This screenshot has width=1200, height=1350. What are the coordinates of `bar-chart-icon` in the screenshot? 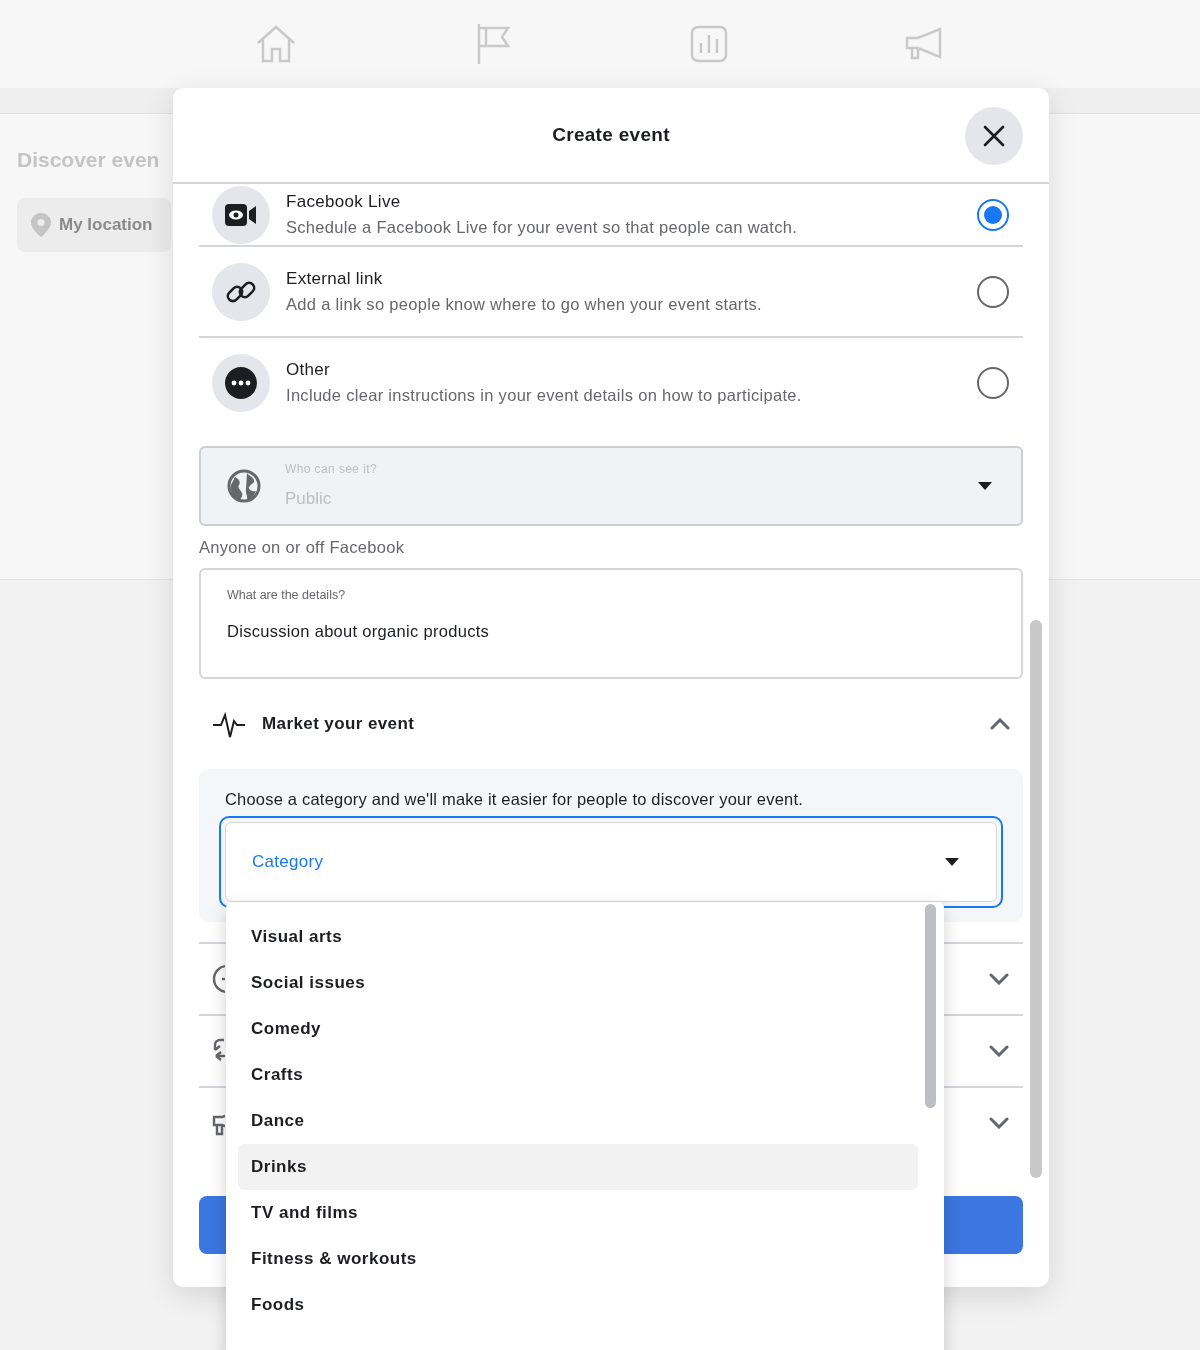 It's located at (709, 44).